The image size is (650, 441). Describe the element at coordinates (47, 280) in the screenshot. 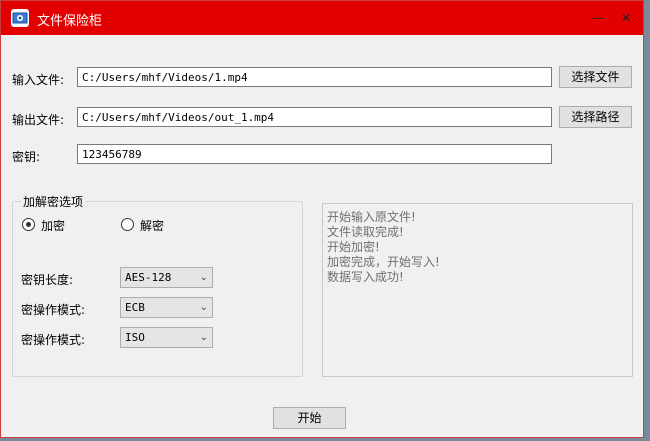

I see `key-length-label: 密钥长度:` at that location.